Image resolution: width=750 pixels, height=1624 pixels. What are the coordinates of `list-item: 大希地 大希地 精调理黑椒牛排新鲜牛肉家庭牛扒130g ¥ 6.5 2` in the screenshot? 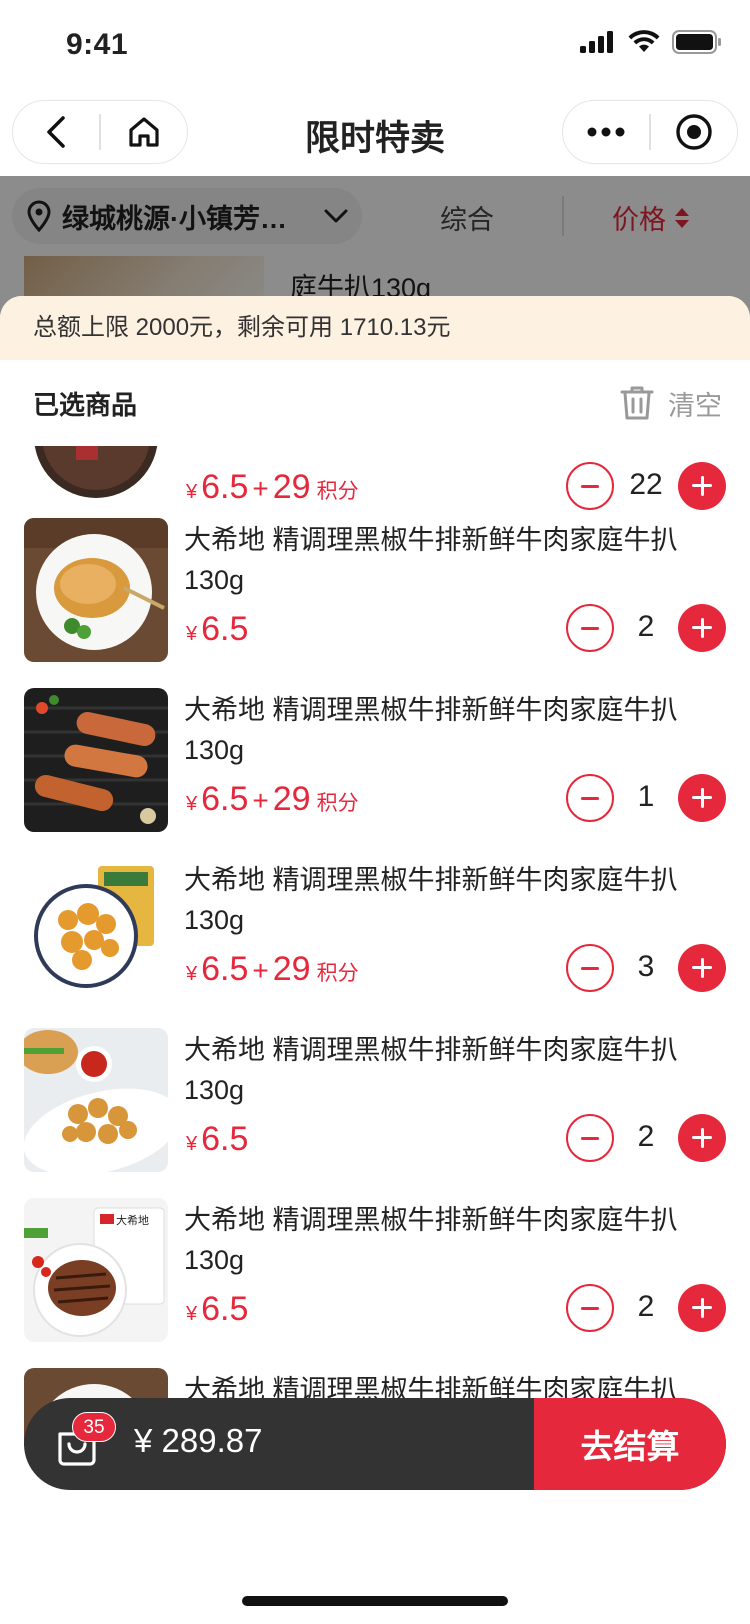 It's located at (375, 1283).